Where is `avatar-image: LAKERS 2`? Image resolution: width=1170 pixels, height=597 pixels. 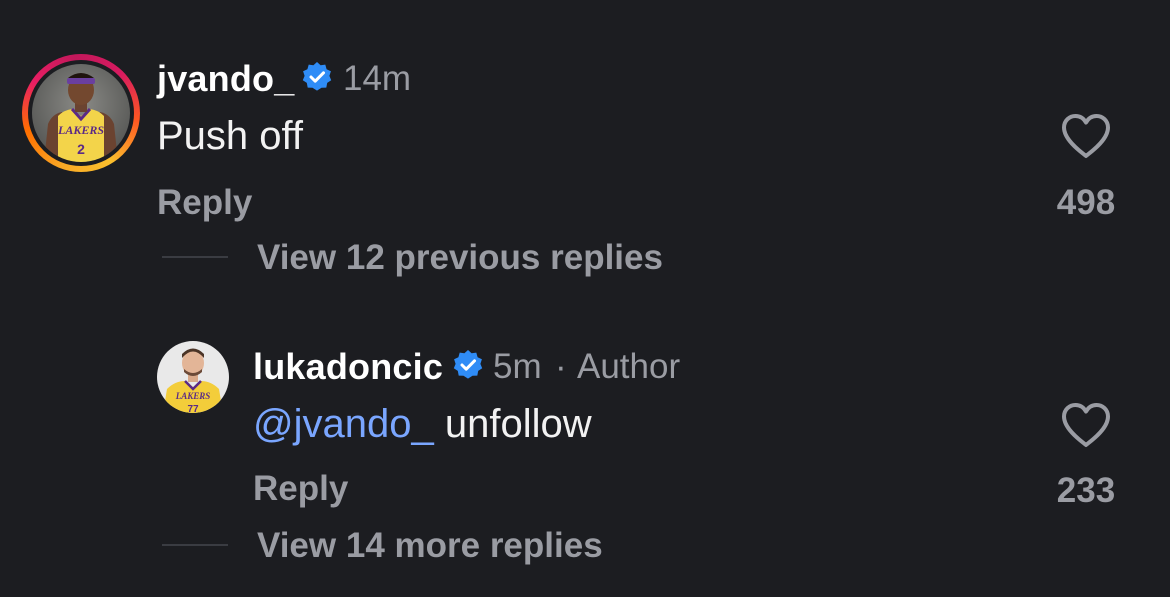 avatar-image: LAKERS 2 is located at coordinates (81, 113).